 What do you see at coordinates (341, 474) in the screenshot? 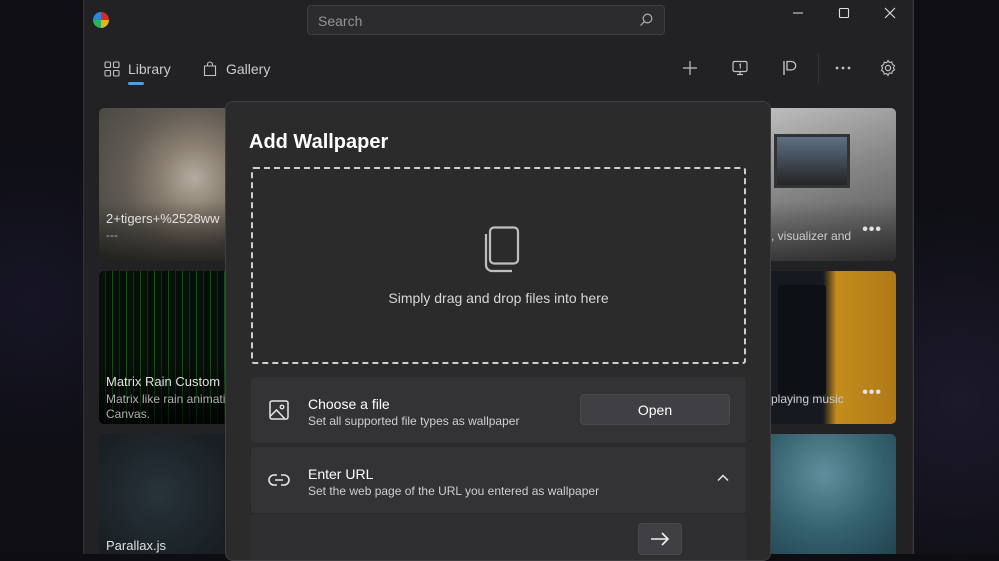
I see `enter-url-title: Enter URL` at bounding box center [341, 474].